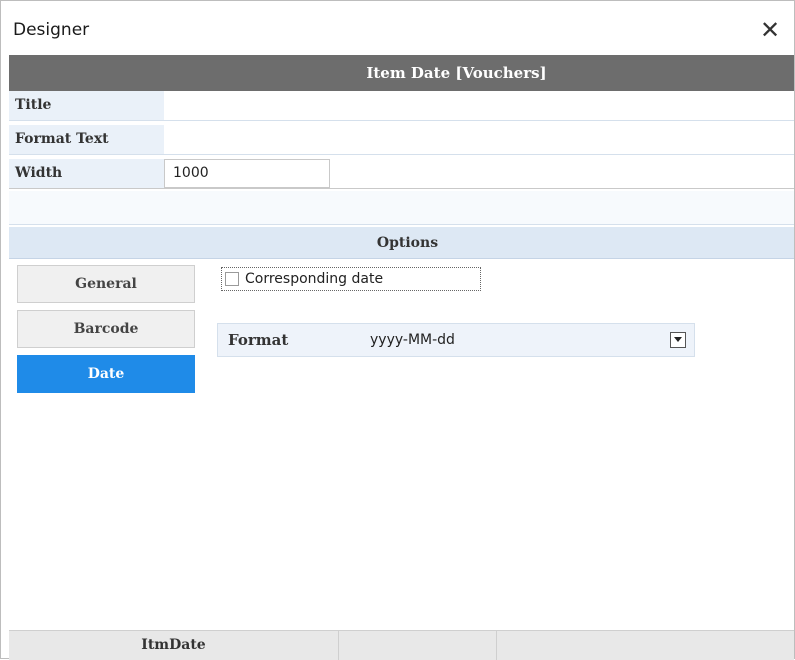 This screenshot has height=660, width=795. Describe the element at coordinates (678, 340) in the screenshot. I see `chevron-down-icon` at that location.